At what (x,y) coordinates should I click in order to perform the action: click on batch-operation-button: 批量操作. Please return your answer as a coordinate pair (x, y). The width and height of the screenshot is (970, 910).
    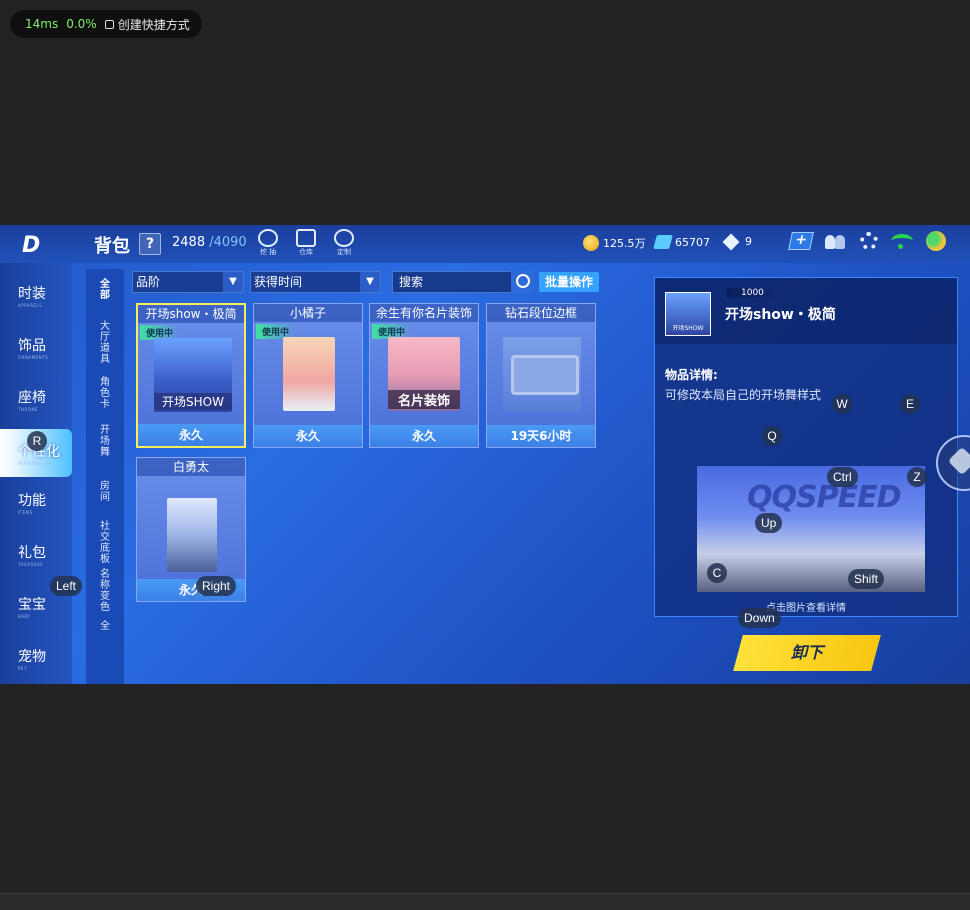
    Looking at the image, I should click on (569, 282).